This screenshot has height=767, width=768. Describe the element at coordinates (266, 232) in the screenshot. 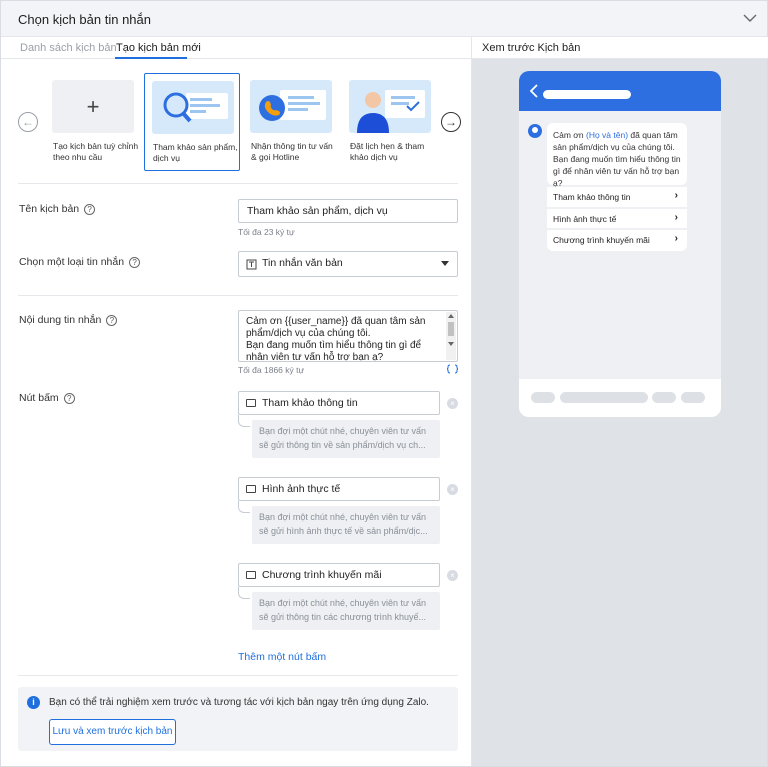

I see `name-char-limit: Tối đa 23 ký tự` at that location.